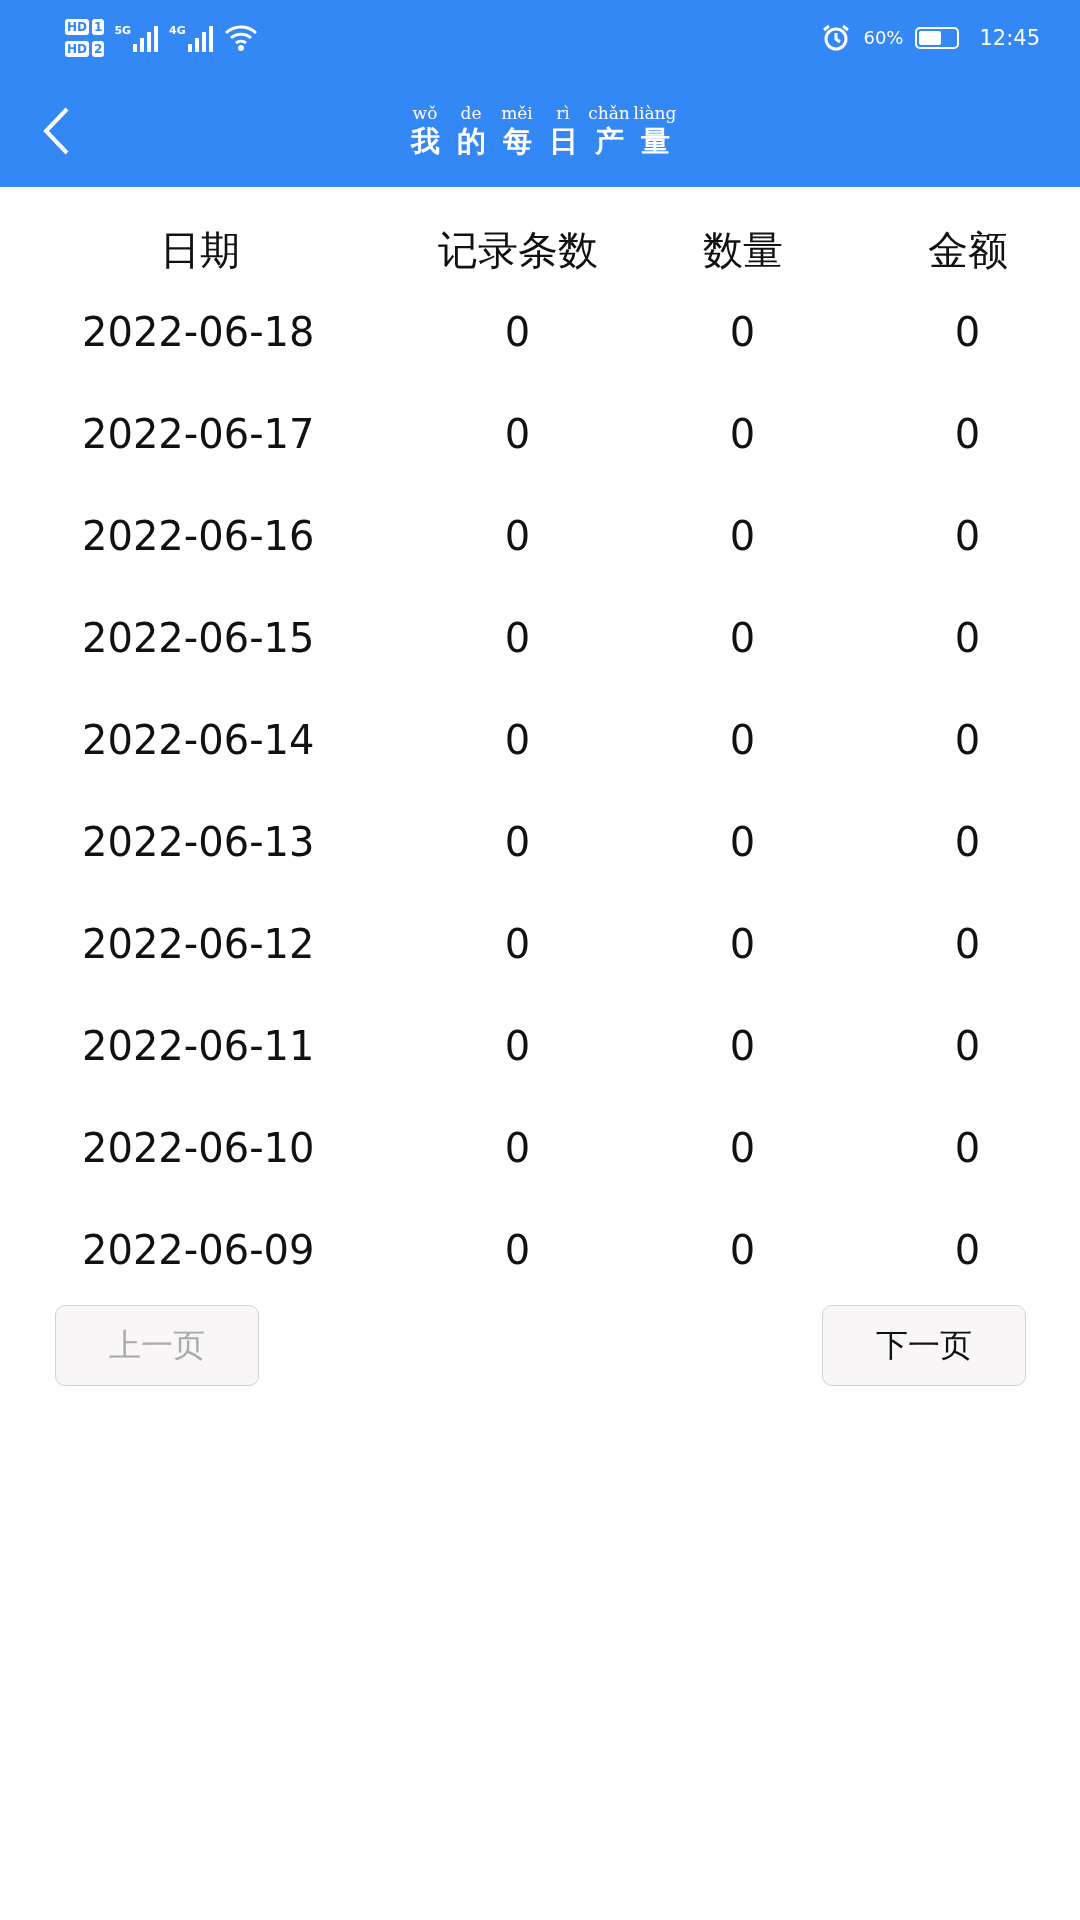 The width and height of the screenshot is (1080, 1920). I want to click on column-header: 日期, so click(200, 250).